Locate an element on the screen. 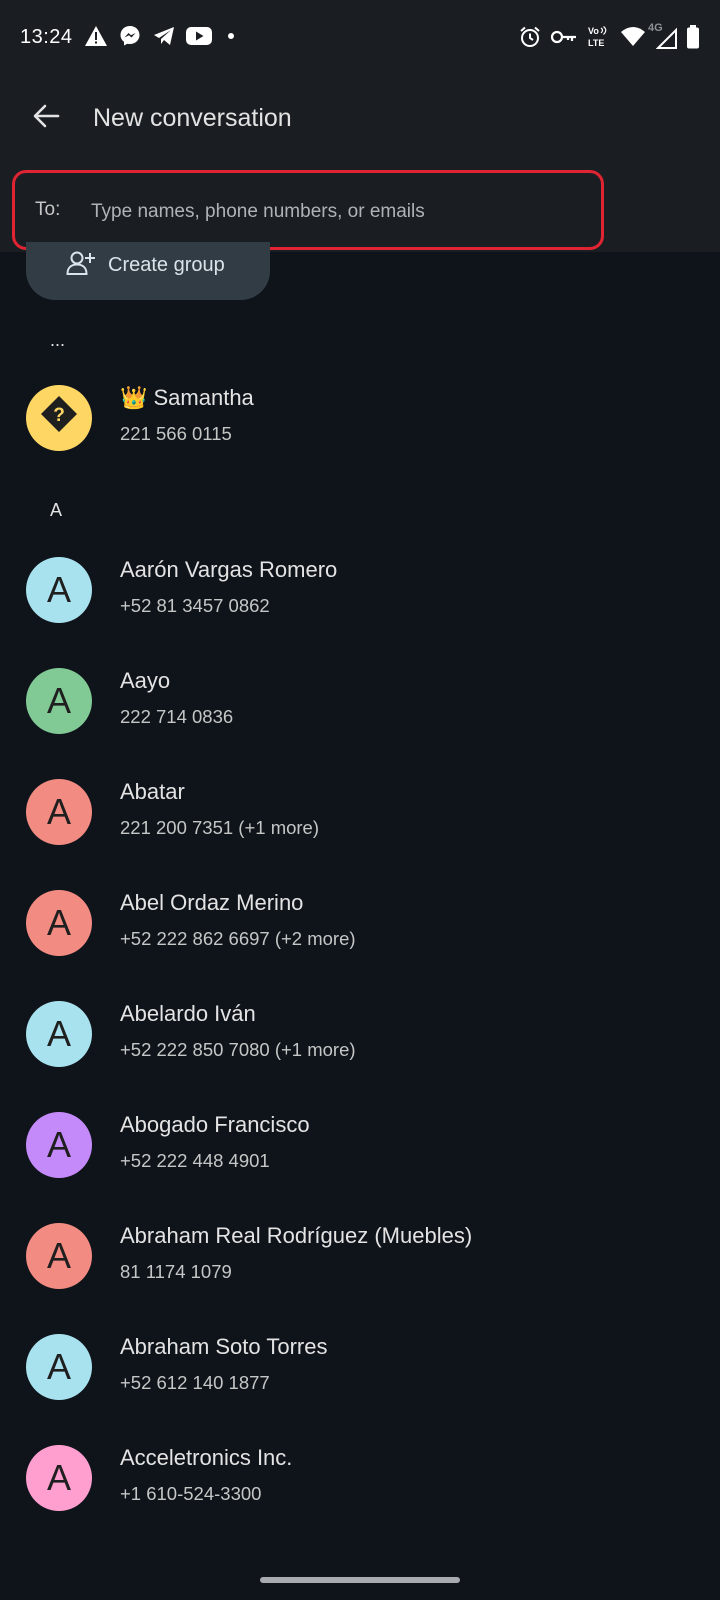 Image resolution: width=720 pixels, height=1600 pixels. warning-icon is located at coordinates (96, 36).